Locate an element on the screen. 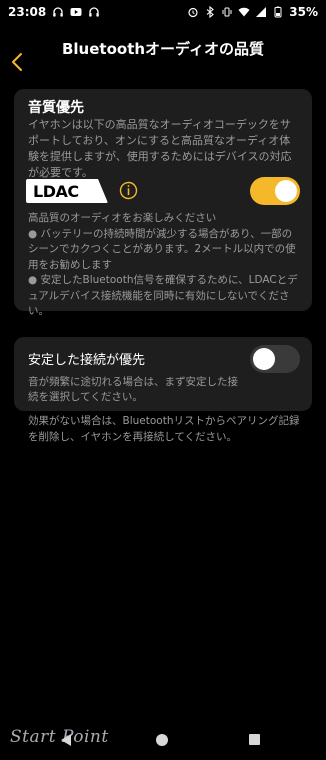 The width and height of the screenshot is (326, 760). ldac-logo: LDAC is located at coordinates (67, 191).